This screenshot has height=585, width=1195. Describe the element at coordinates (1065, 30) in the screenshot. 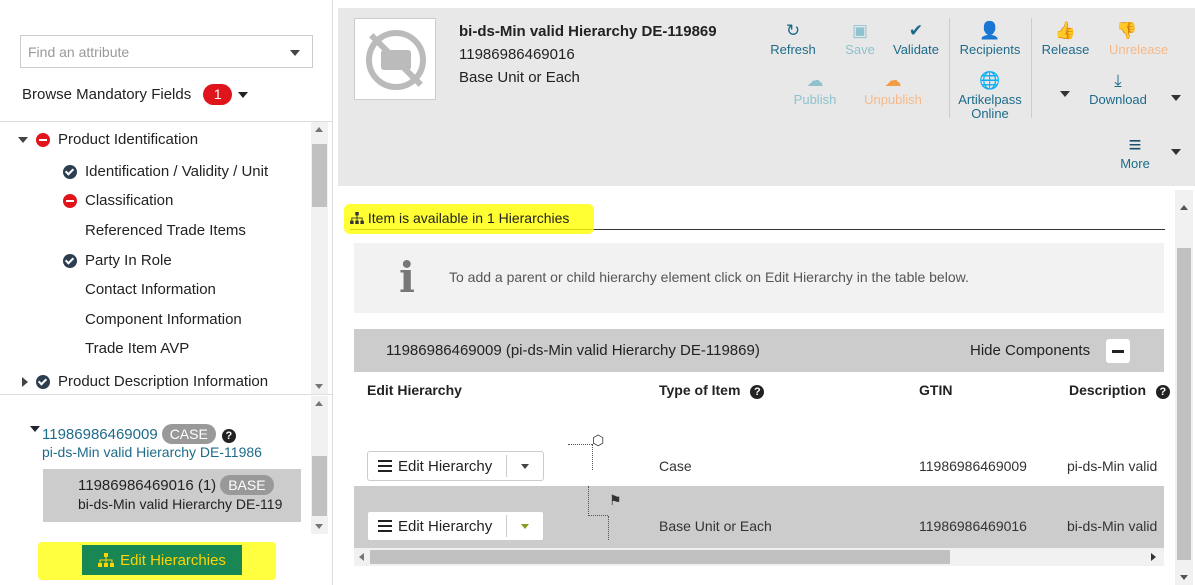

I see `thumbs-up-icon: 👍` at that location.